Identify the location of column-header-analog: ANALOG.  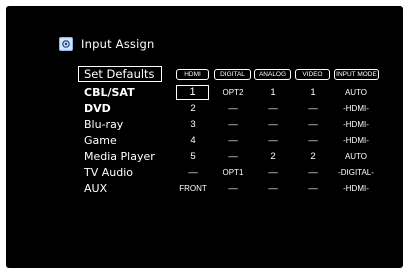
(272, 74).